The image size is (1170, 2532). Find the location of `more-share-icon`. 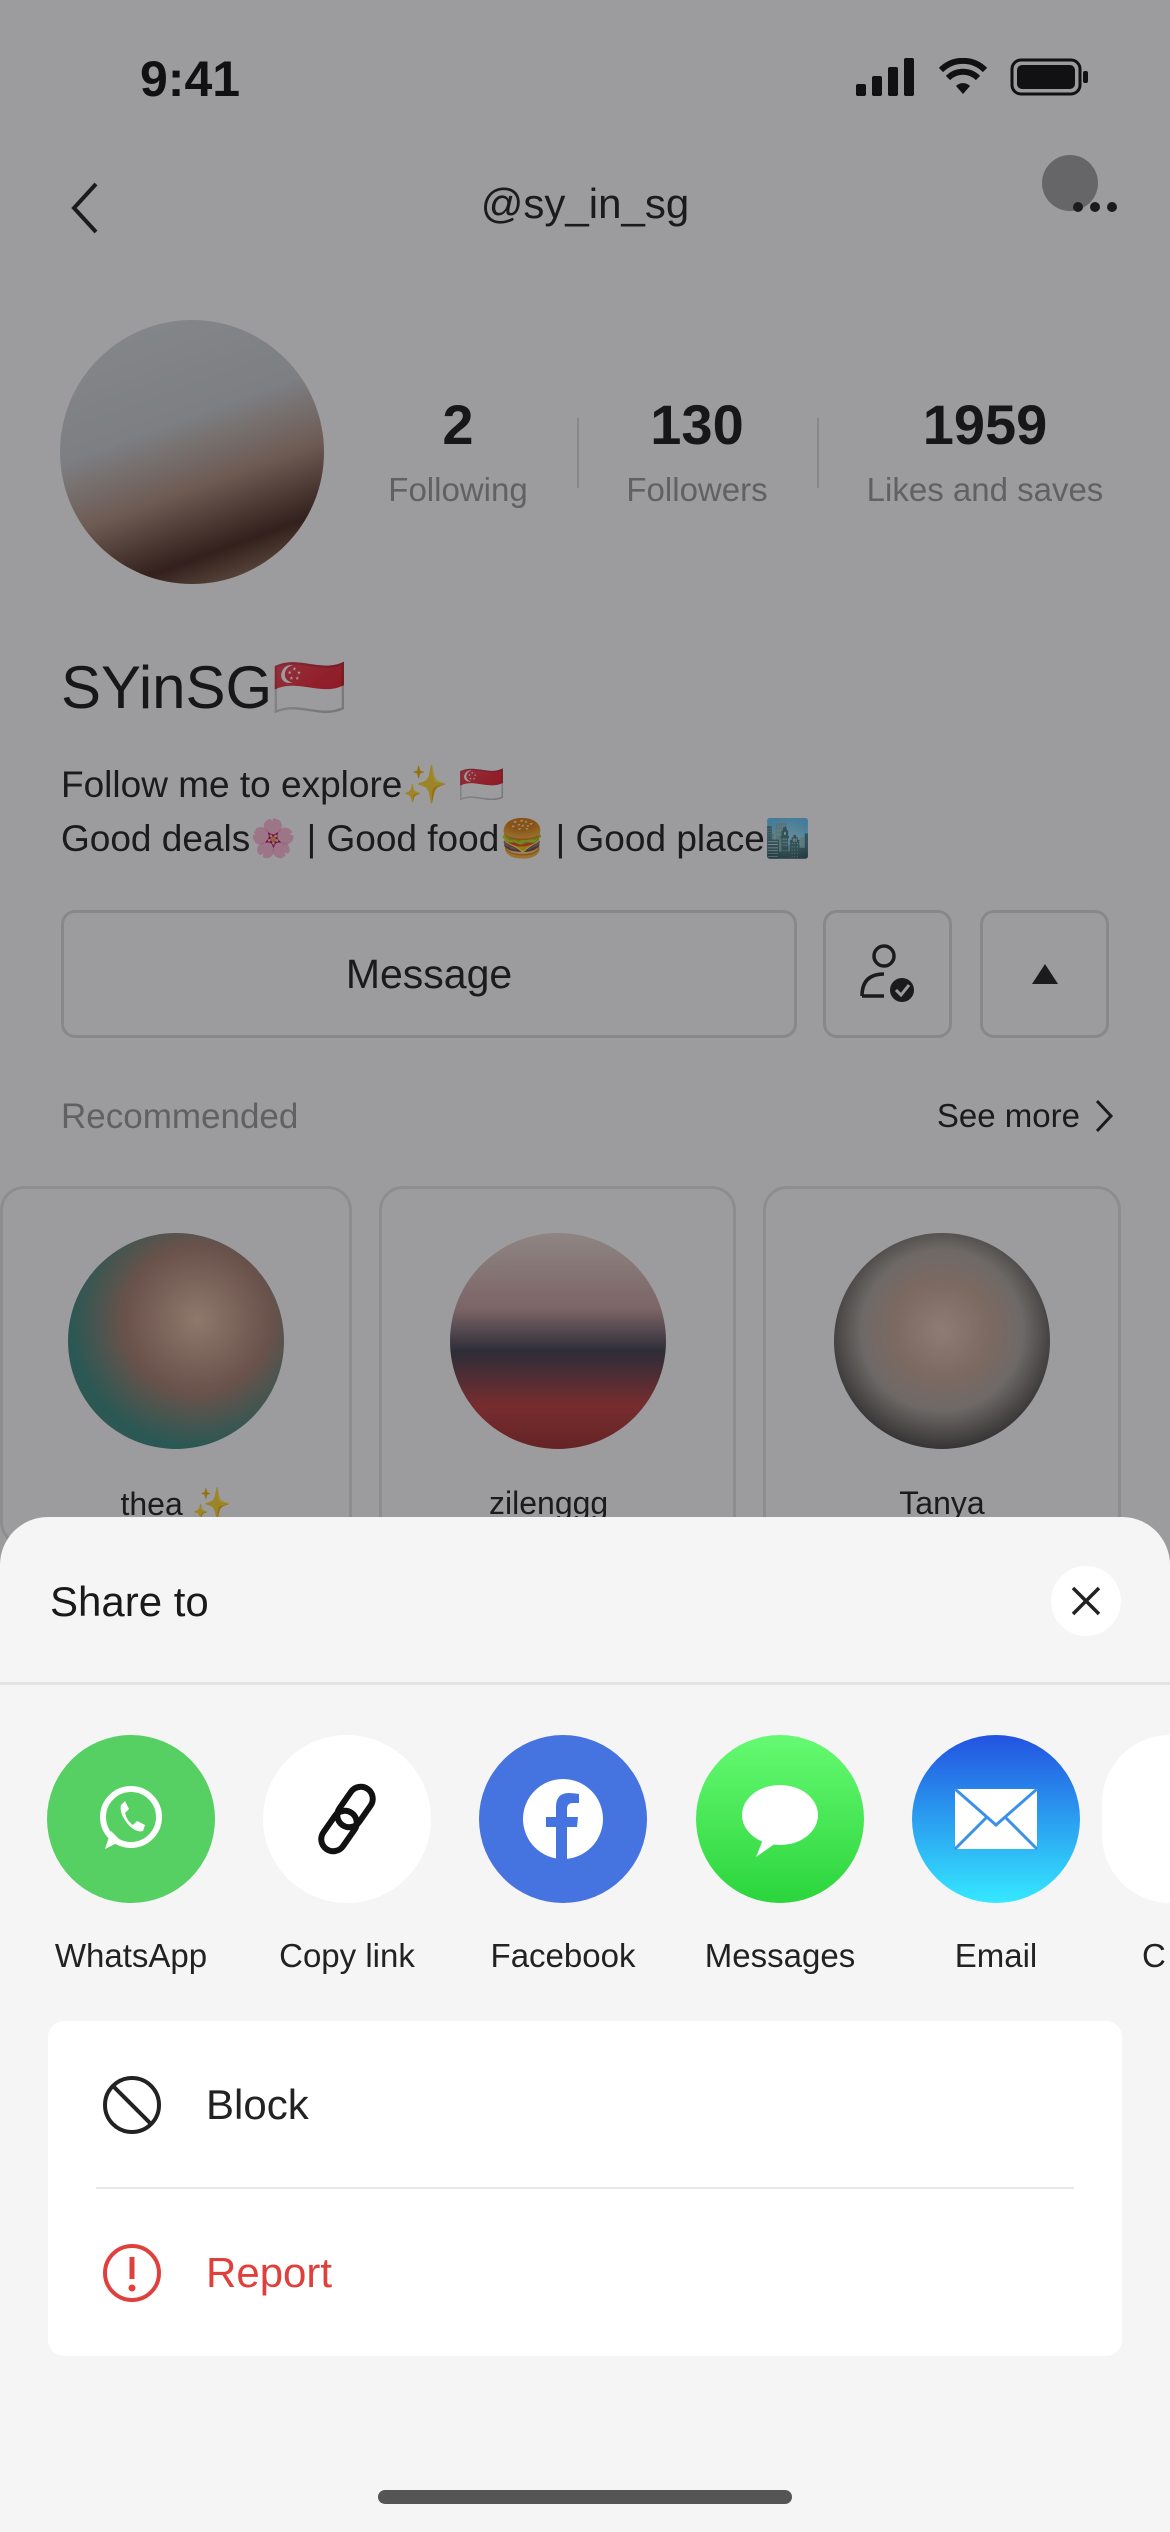

more-share-icon is located at coordinates (1136, 1819).